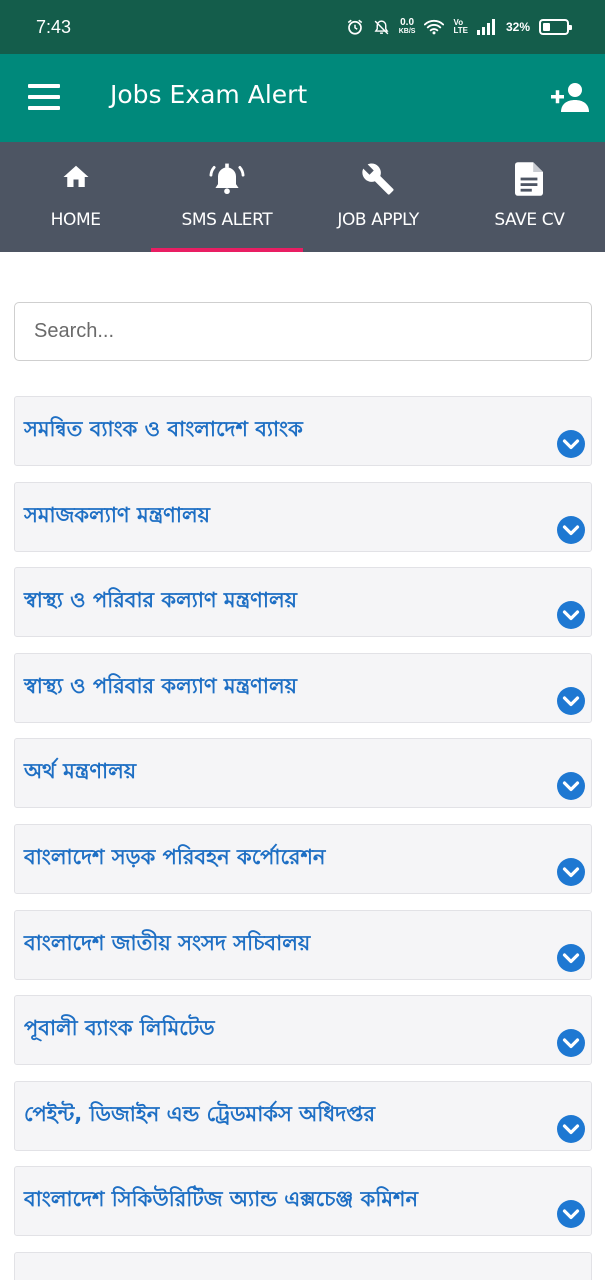 Image resolution: width=605 pixels, height=1280 pixels. I want to click on wrench-icon, so click(378, 179).